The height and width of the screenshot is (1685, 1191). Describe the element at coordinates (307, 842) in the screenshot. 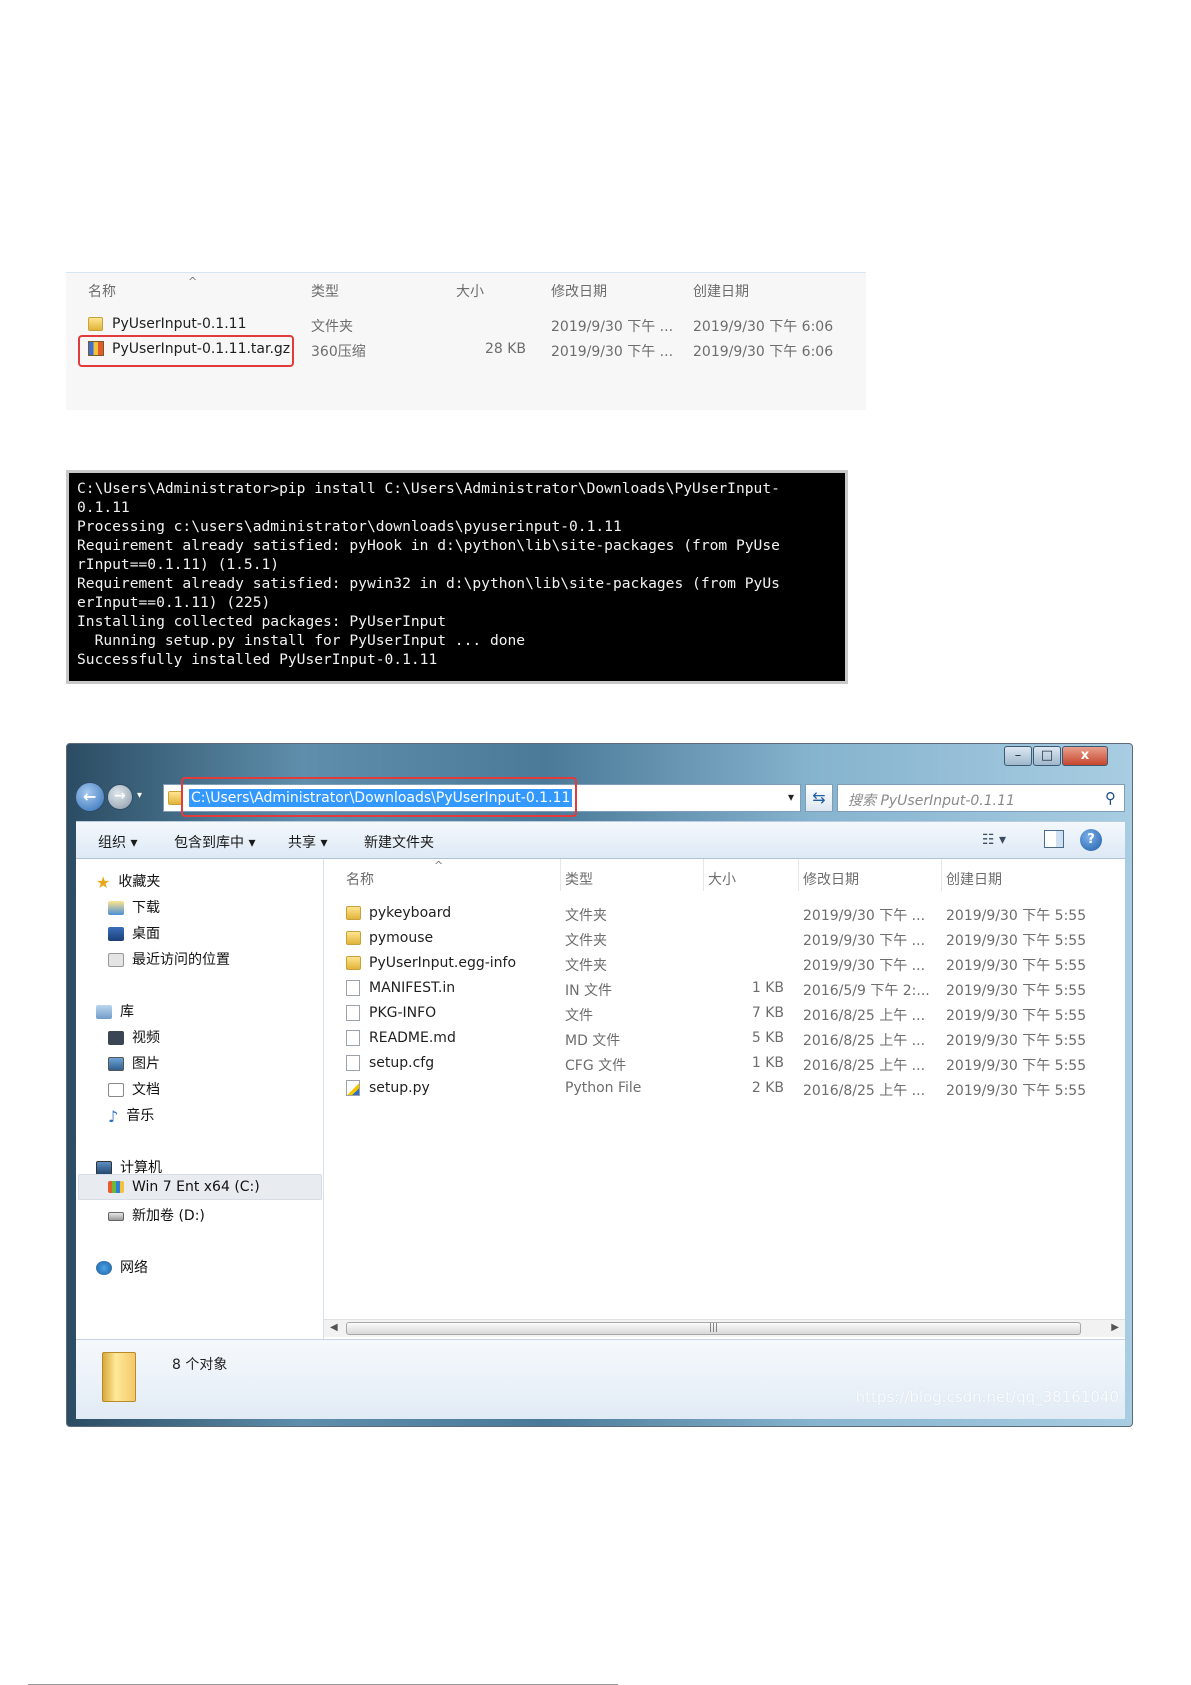

I see `share-menu: 共享 ▾` at that location.